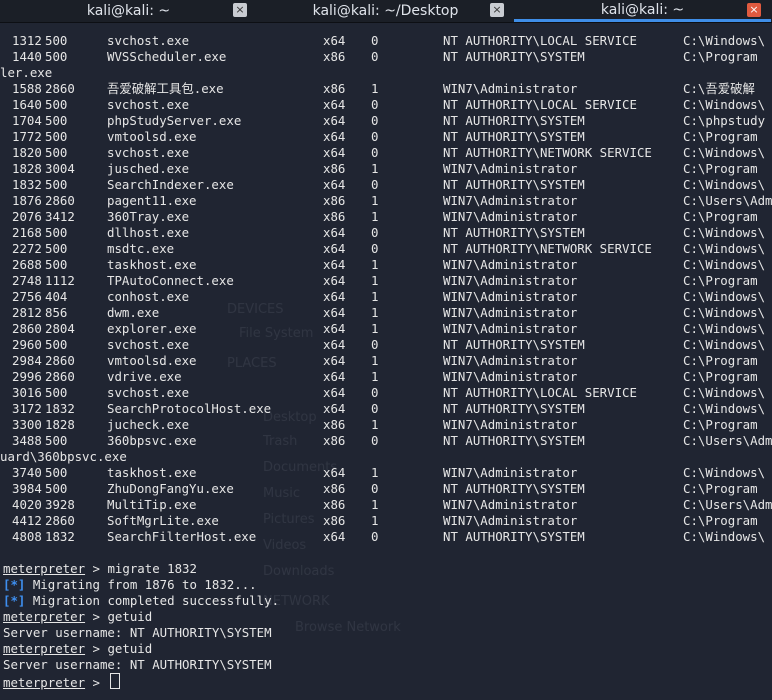 This screenshot has height=700, width=772. I want to click on tab-title: kali@kali: ~, so click(128, 11).